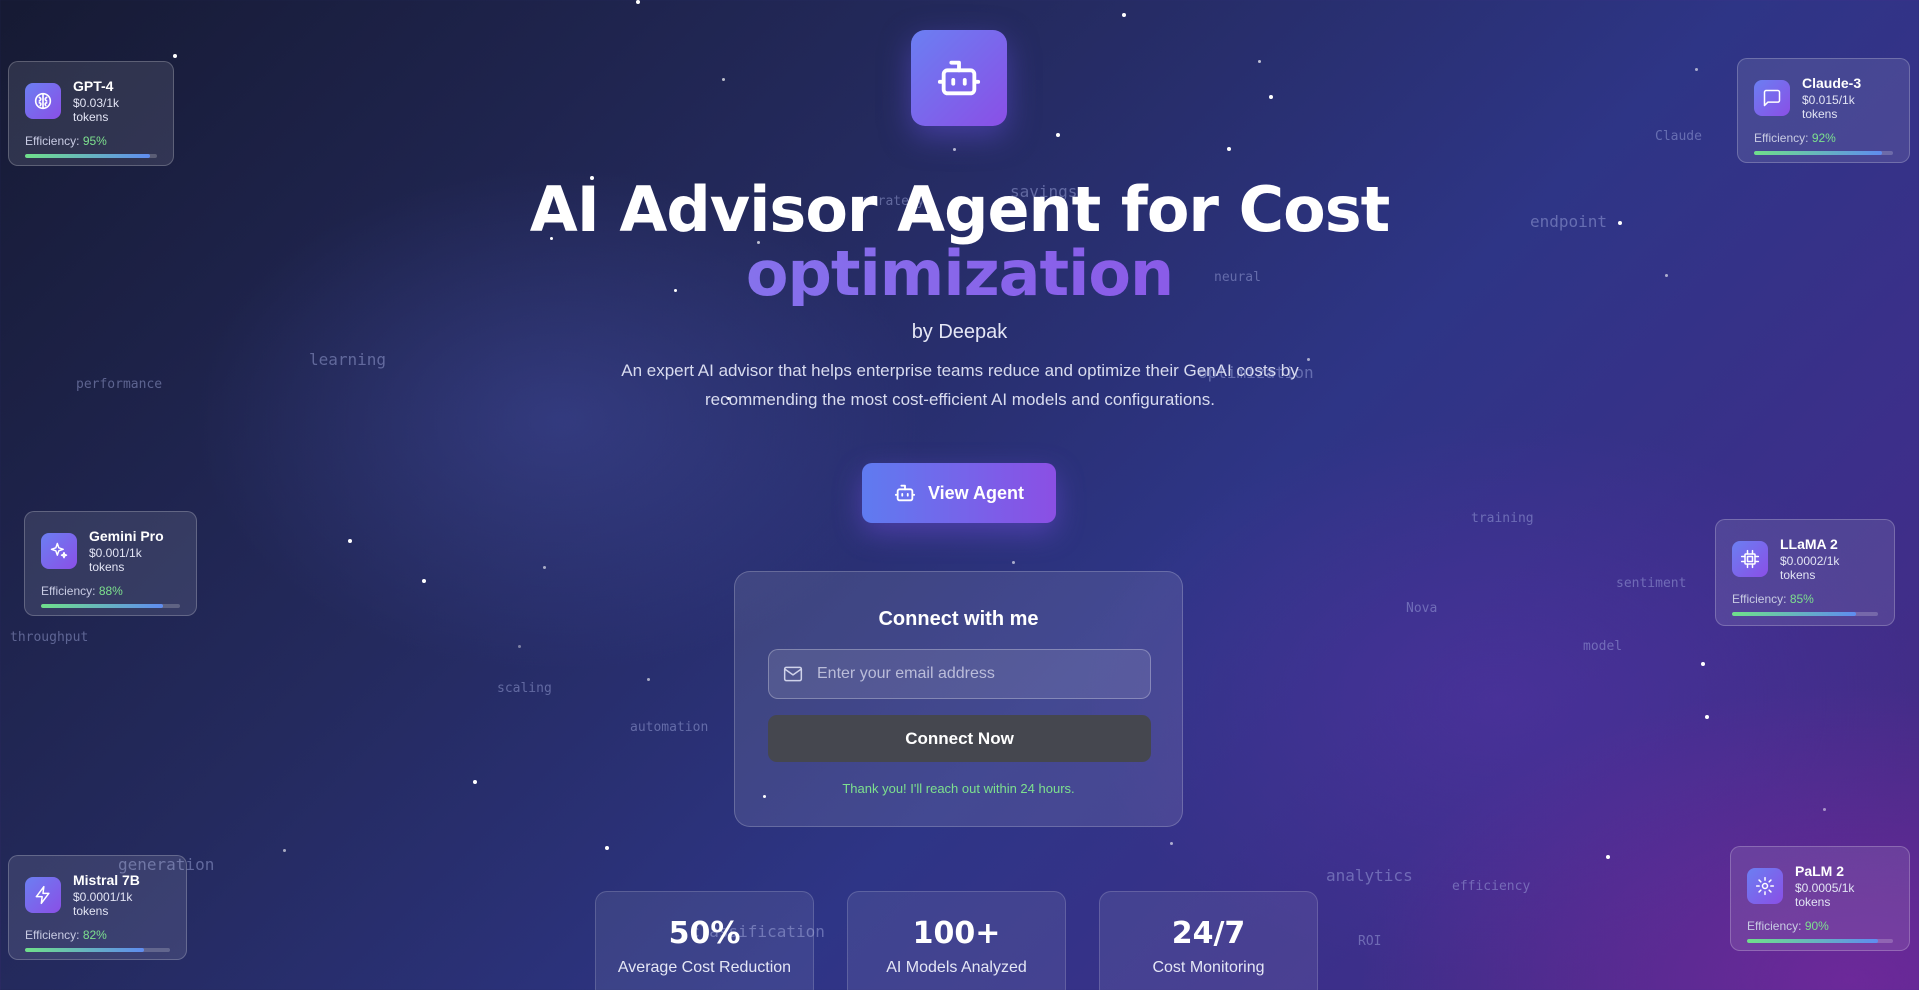 This screenshot has height=990, width=1919. I want to click on author-byline: by Deepak, so click(959, 332).